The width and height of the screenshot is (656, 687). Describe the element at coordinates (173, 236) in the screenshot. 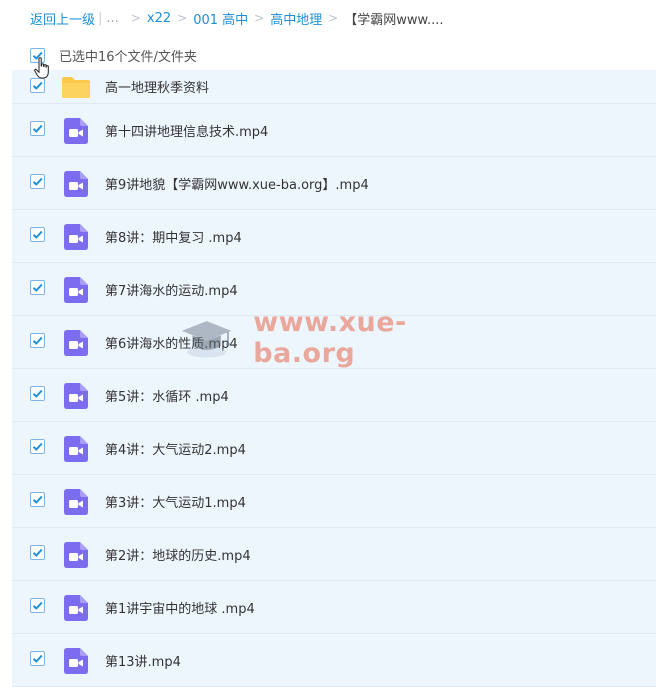

I see `file-name: 第8讲：期中复习 .mp4` at that location.